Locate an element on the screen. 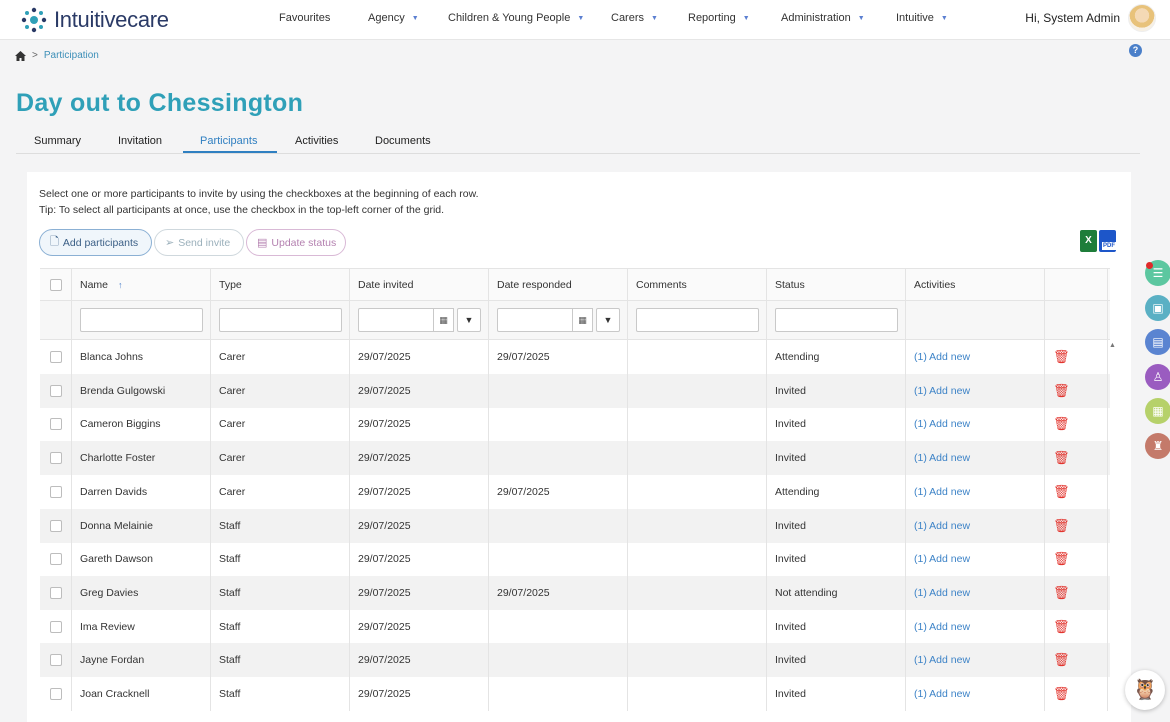  row-select-cell is located at coordinates (56, 694).